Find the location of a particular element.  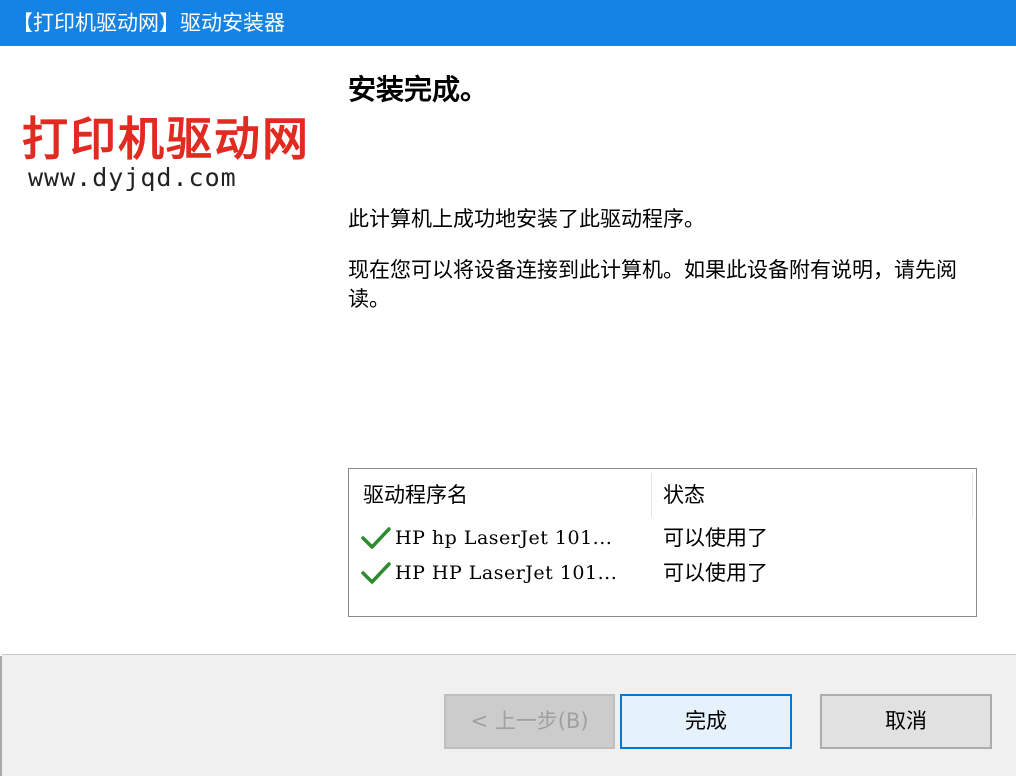

cancel-button: 取消 is located at coordinates (906, 721).